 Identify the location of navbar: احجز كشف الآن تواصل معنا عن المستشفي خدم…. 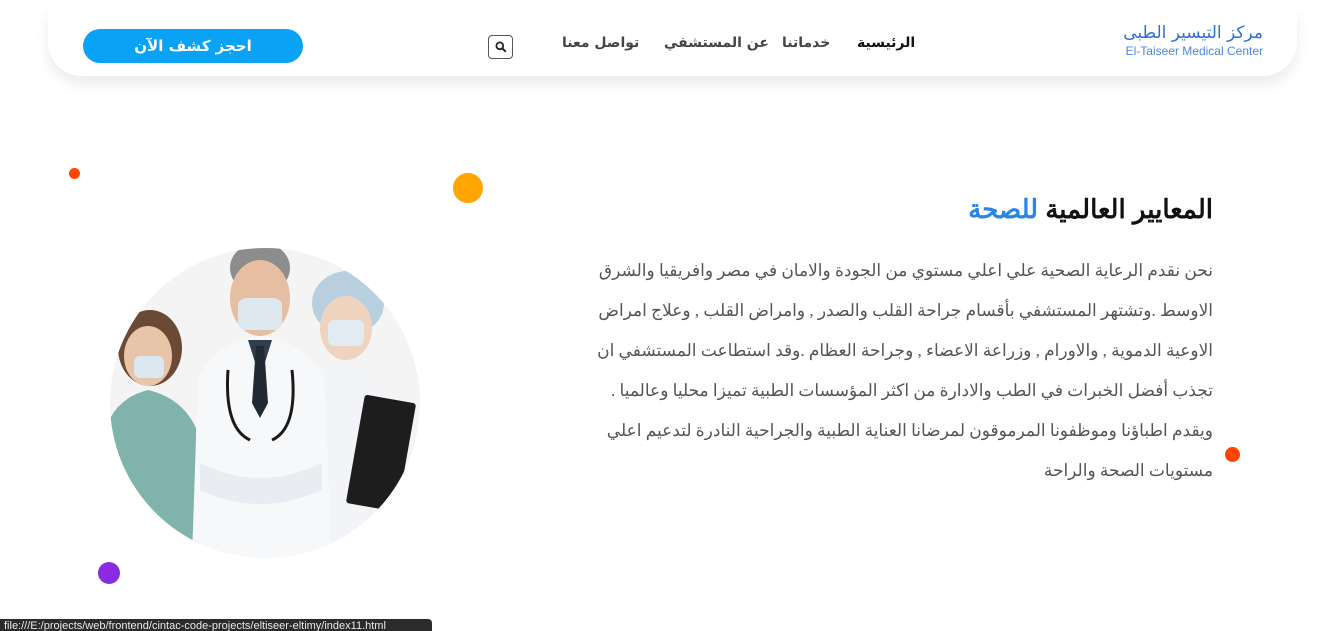
(672, 42).